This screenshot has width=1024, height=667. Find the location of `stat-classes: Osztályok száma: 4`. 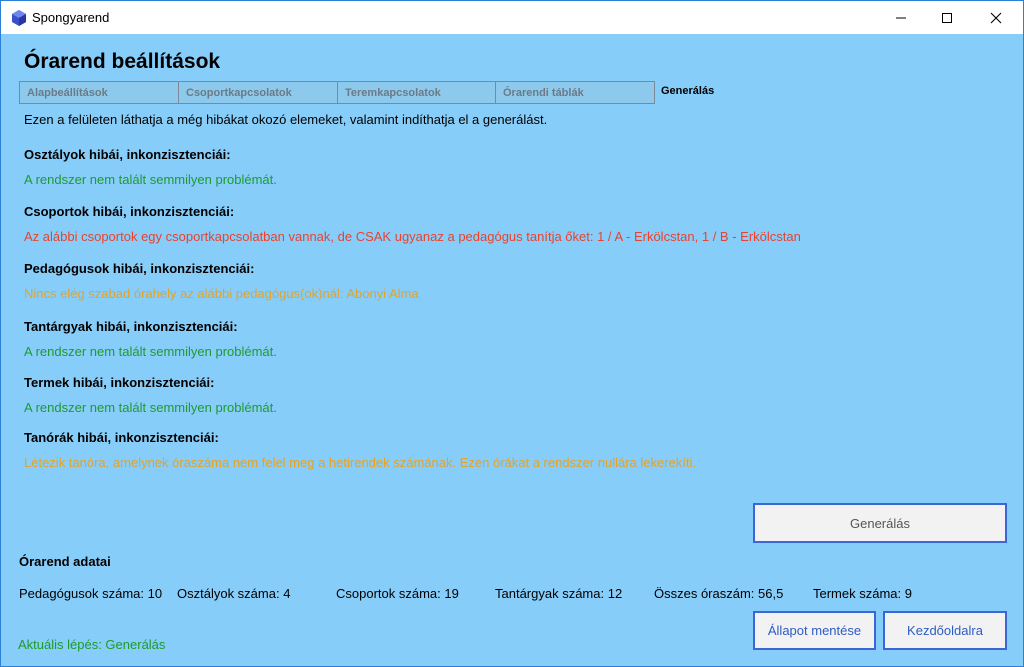

stat-classes: Osztályok száma: 4 is located at coordinates (234, 593).